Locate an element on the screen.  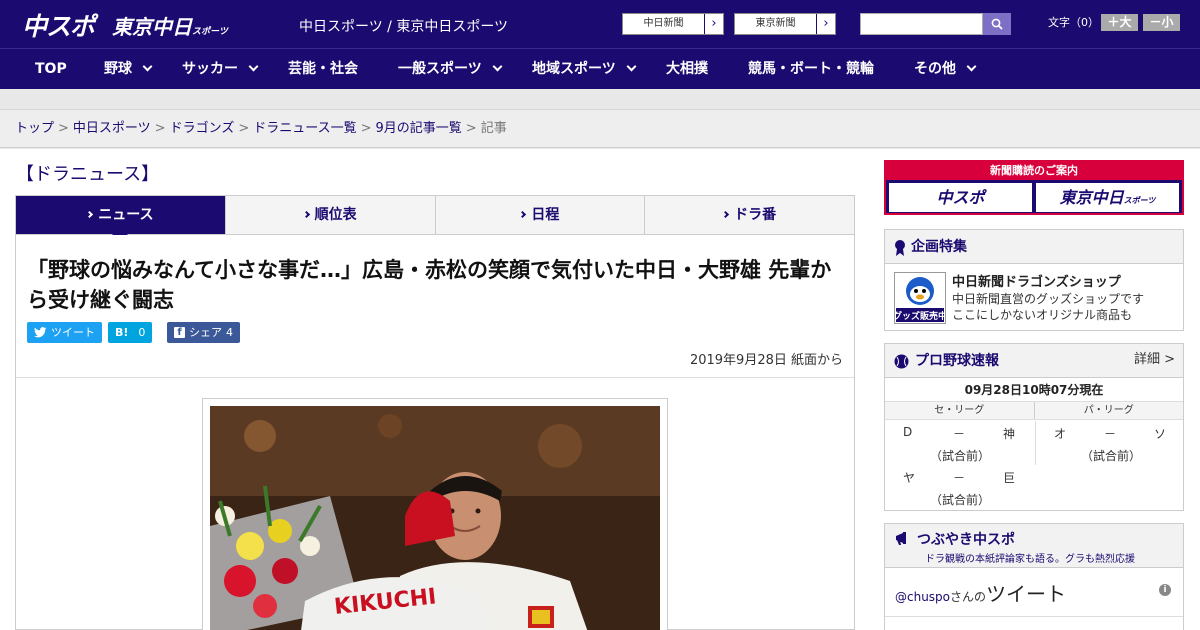
hatena-button: B! 0 is located at coordinates (130, 332).